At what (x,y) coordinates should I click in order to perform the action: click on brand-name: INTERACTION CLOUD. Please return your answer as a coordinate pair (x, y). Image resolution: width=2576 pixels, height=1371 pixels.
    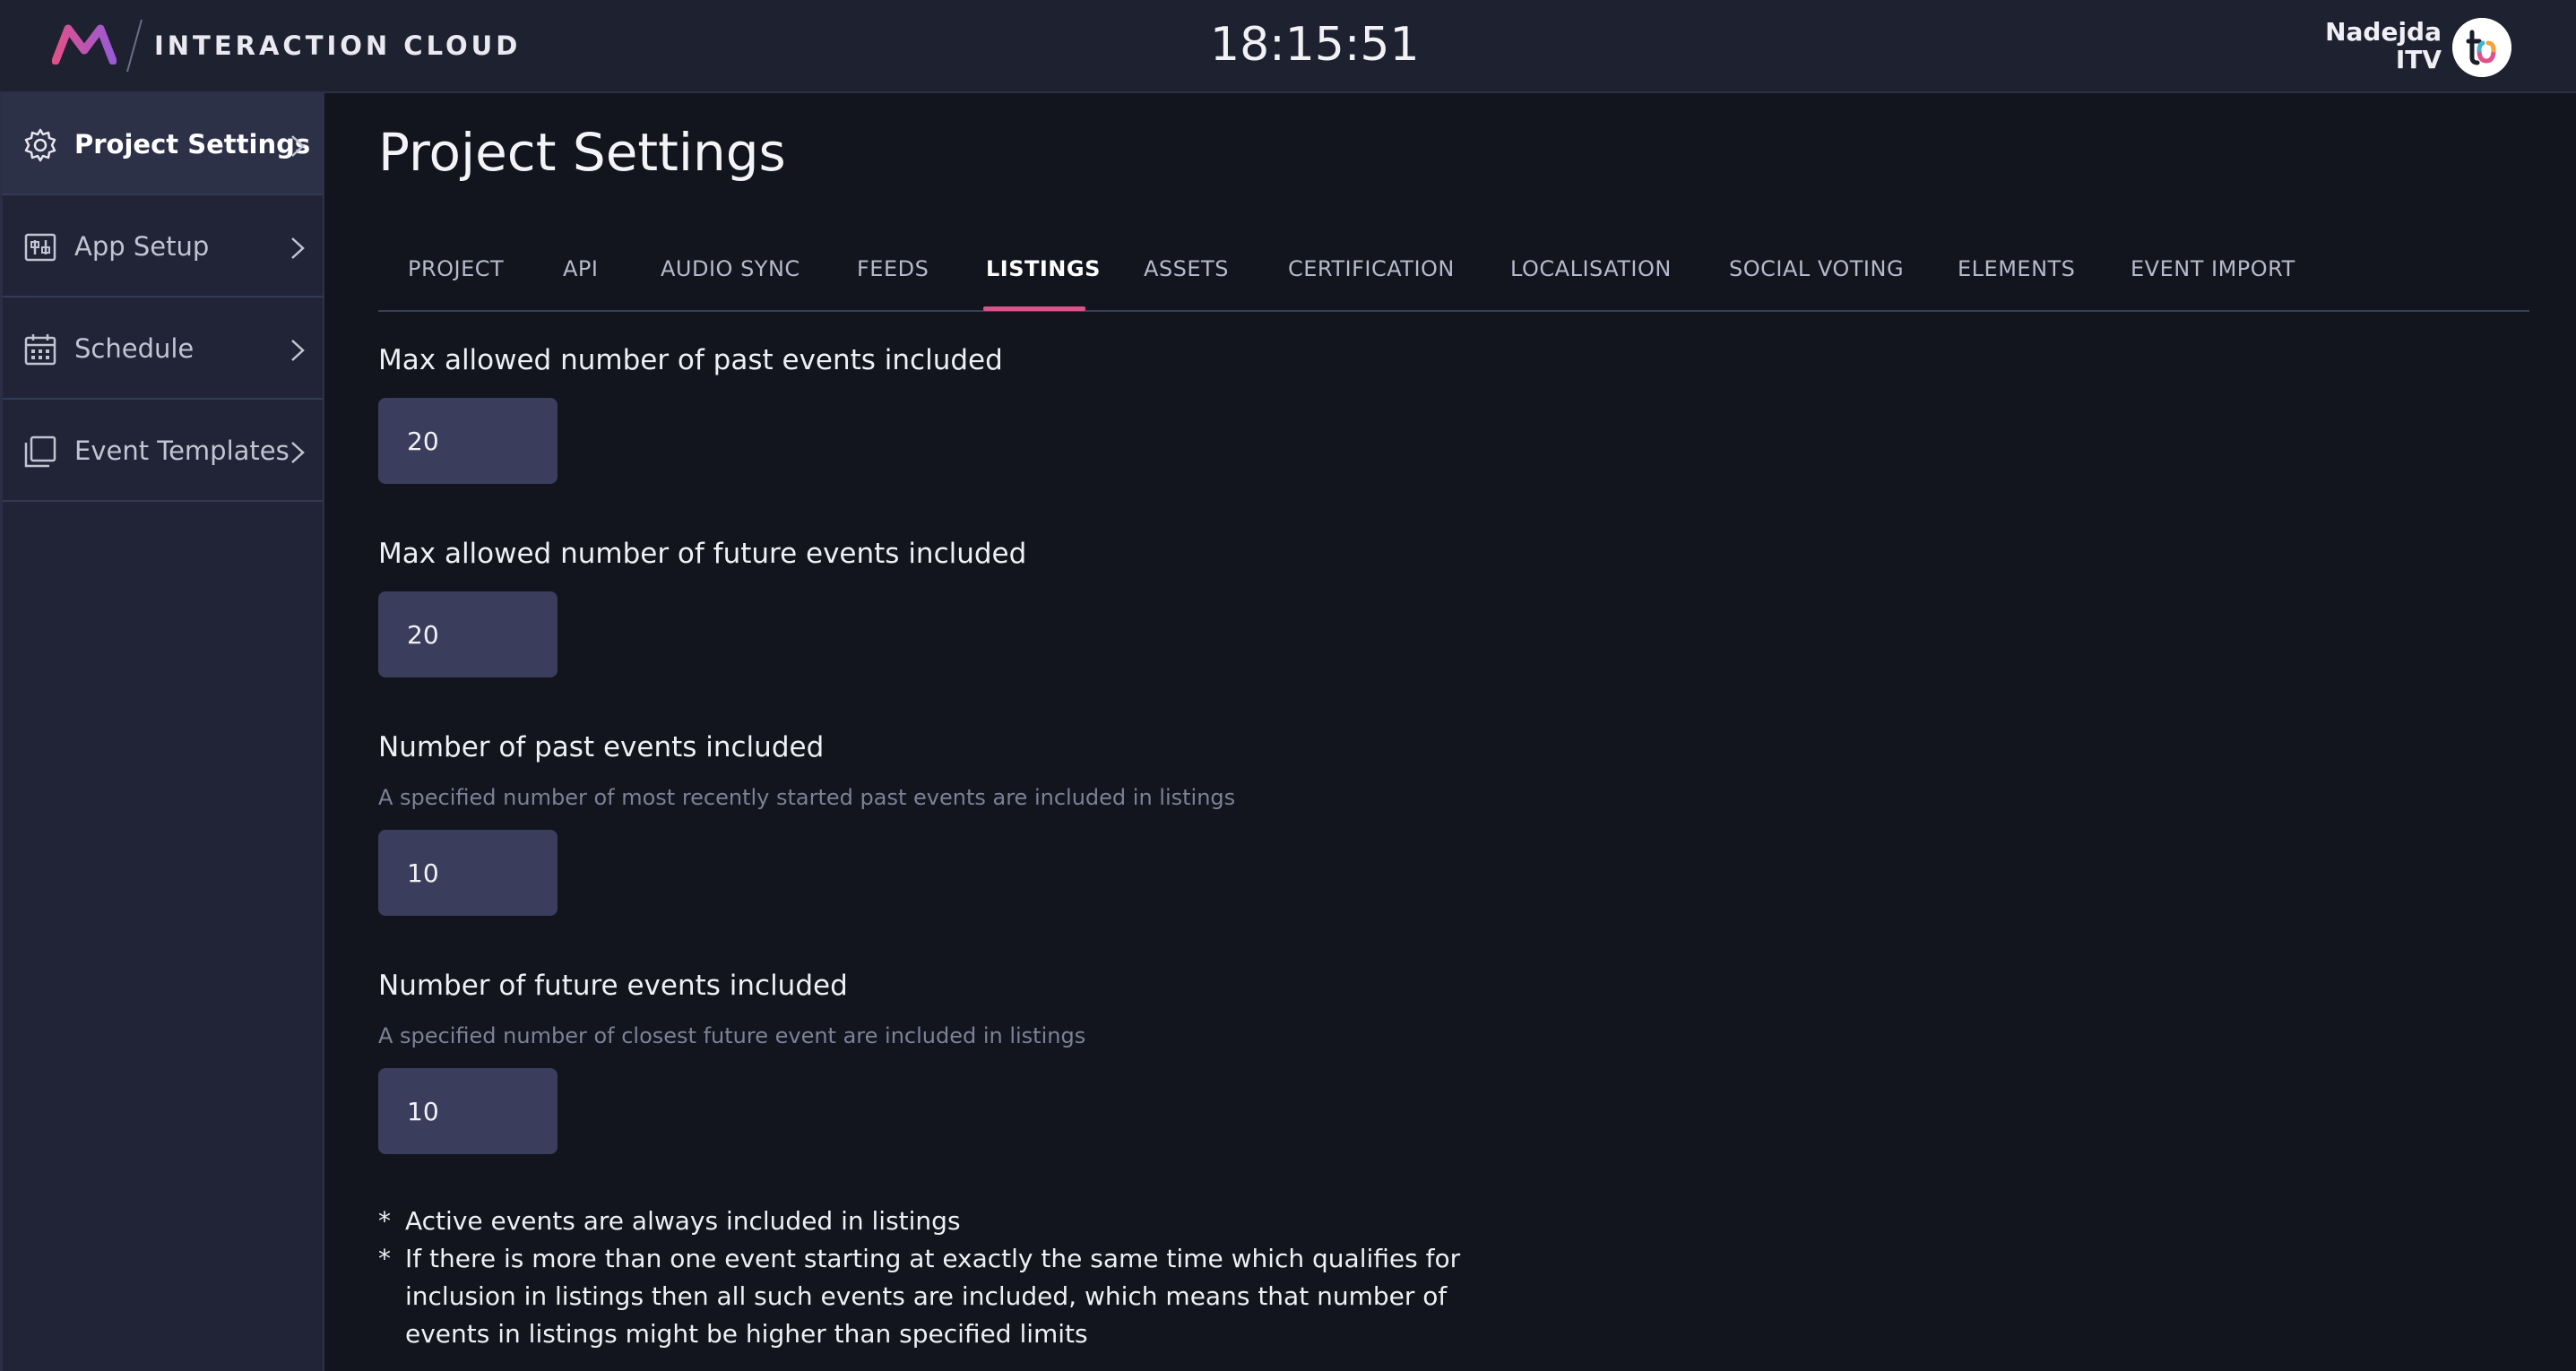
    Looking at the image, I should click on (338, 45).